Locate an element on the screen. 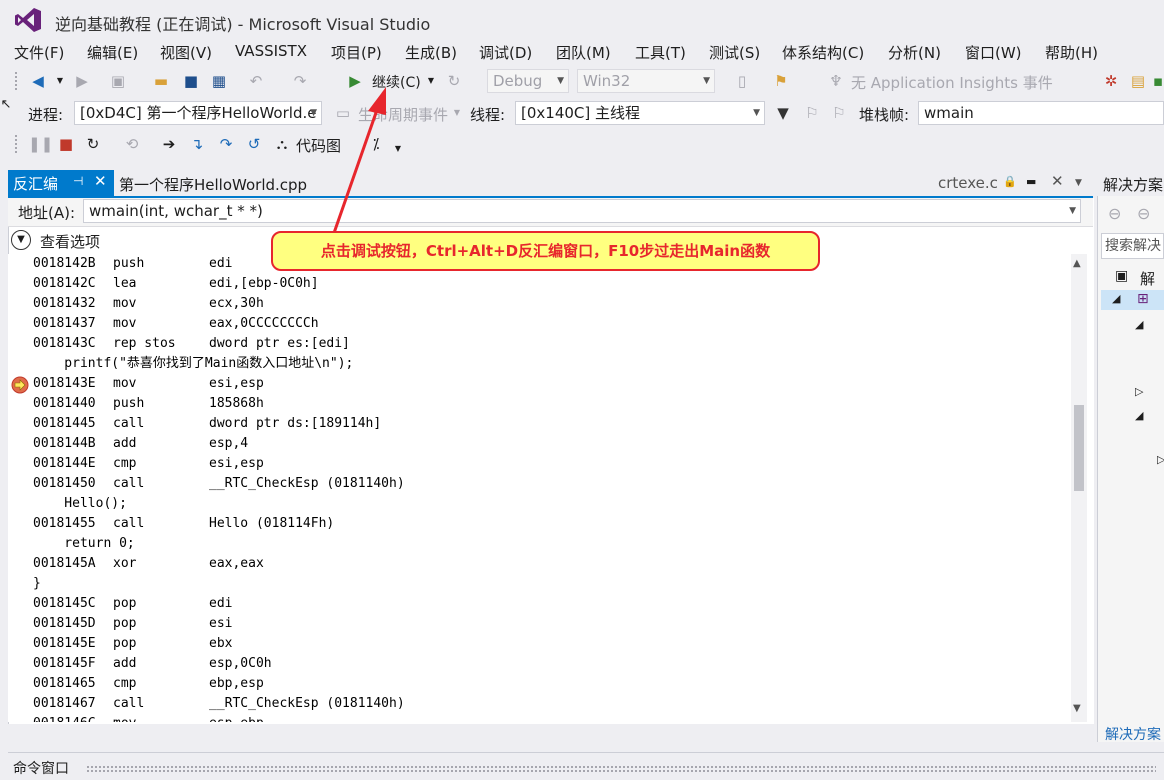 Image resolution: width=1164 pixels, height=780 pixels. menu-test: 测试(S) is located at coordinates (734, 52).